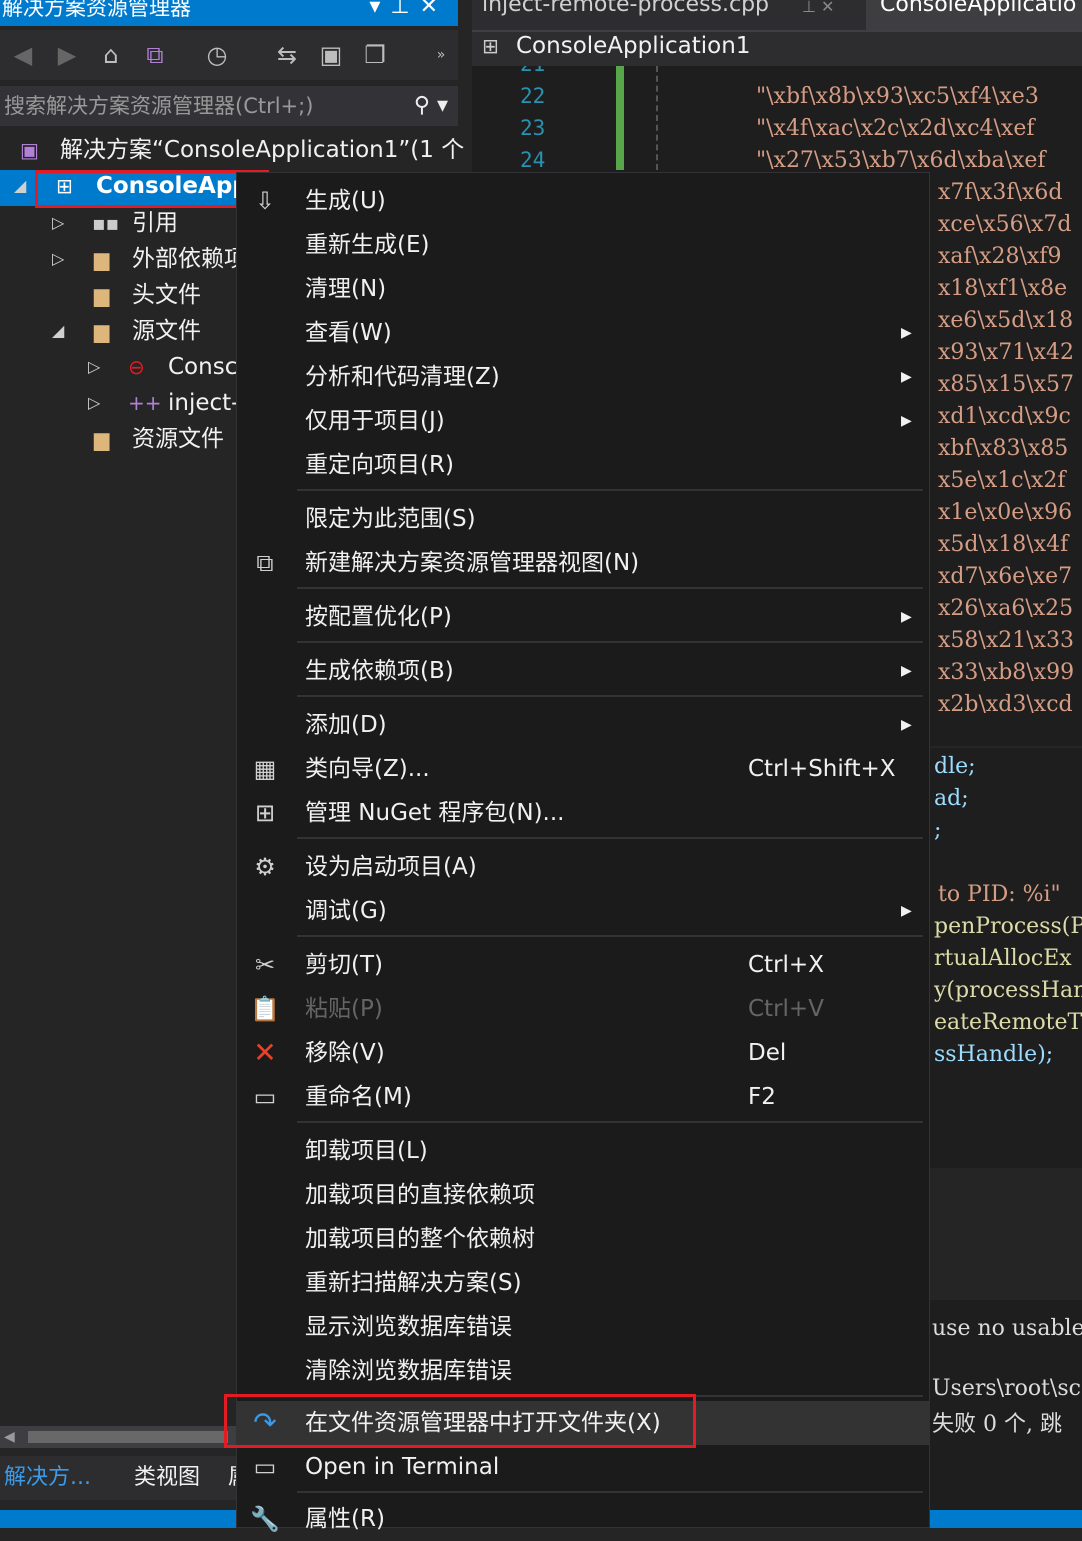 Image resolution: width=1082 pixels, height=1541 pixels. What do you see at coordinates (265, 201) in the screenshot?
I see `build-icon: ⇩` at bounding box center [265, 201].